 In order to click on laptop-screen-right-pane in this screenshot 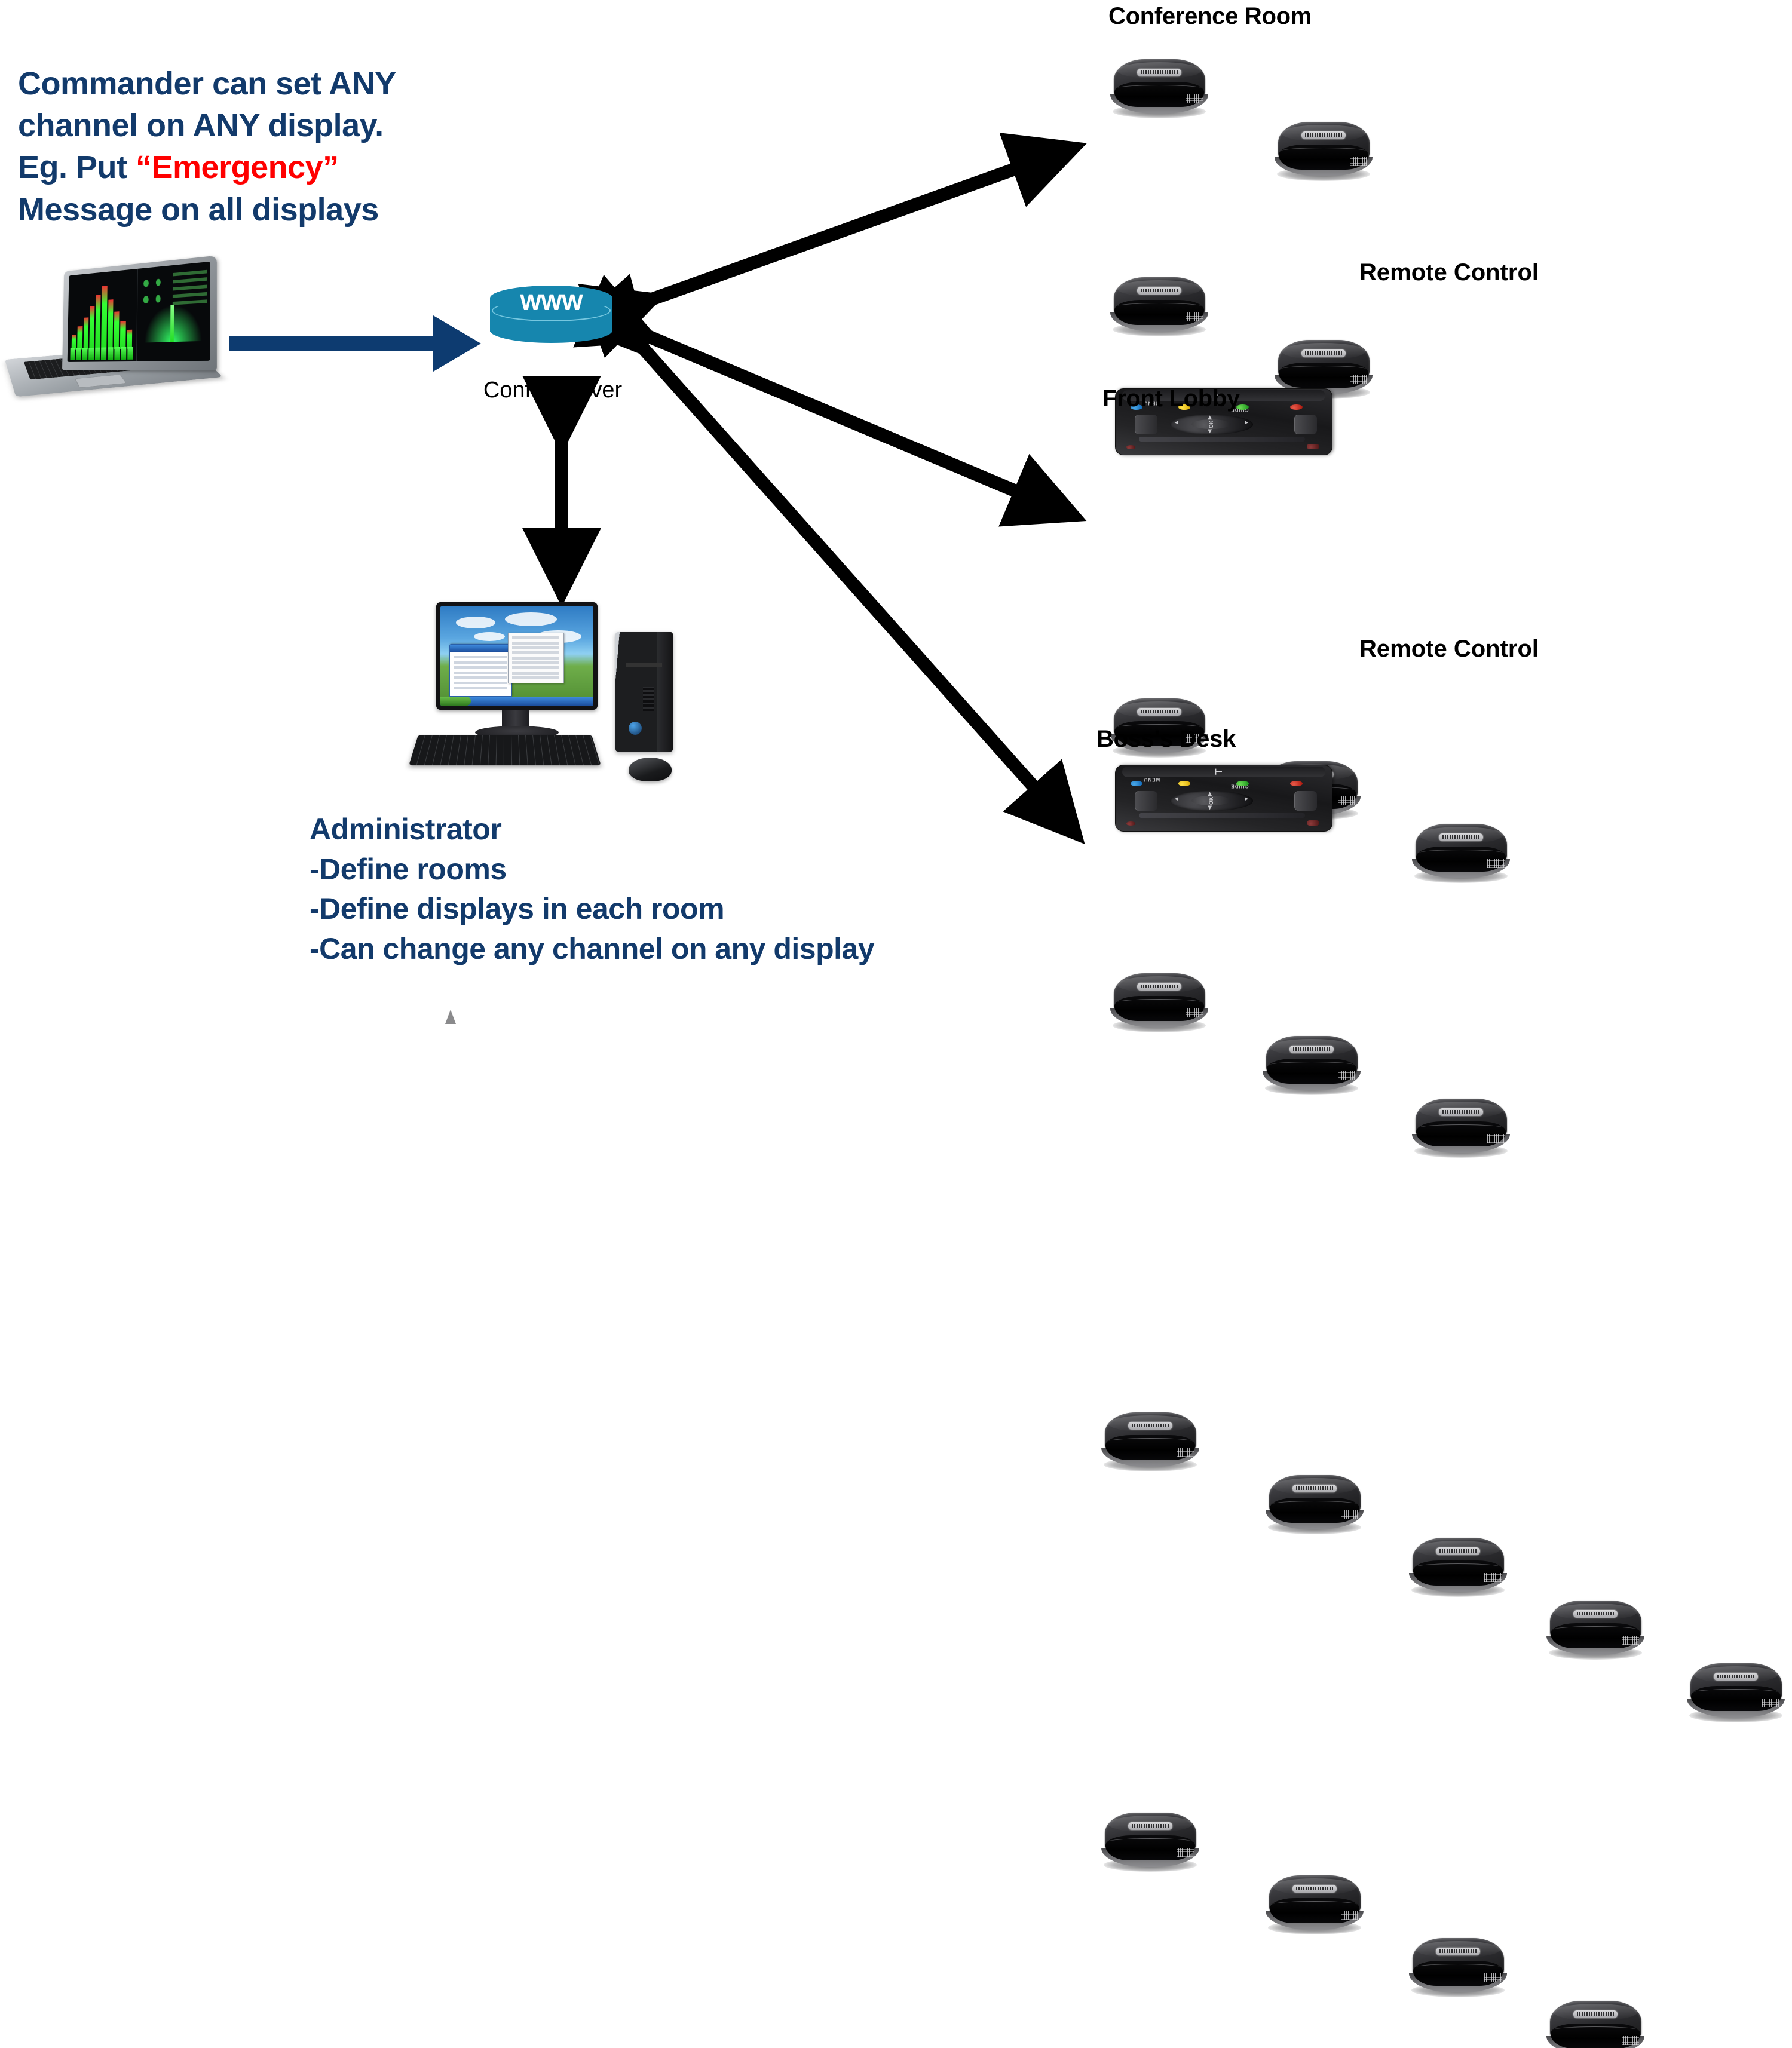, I will do `click(174, 311)`.